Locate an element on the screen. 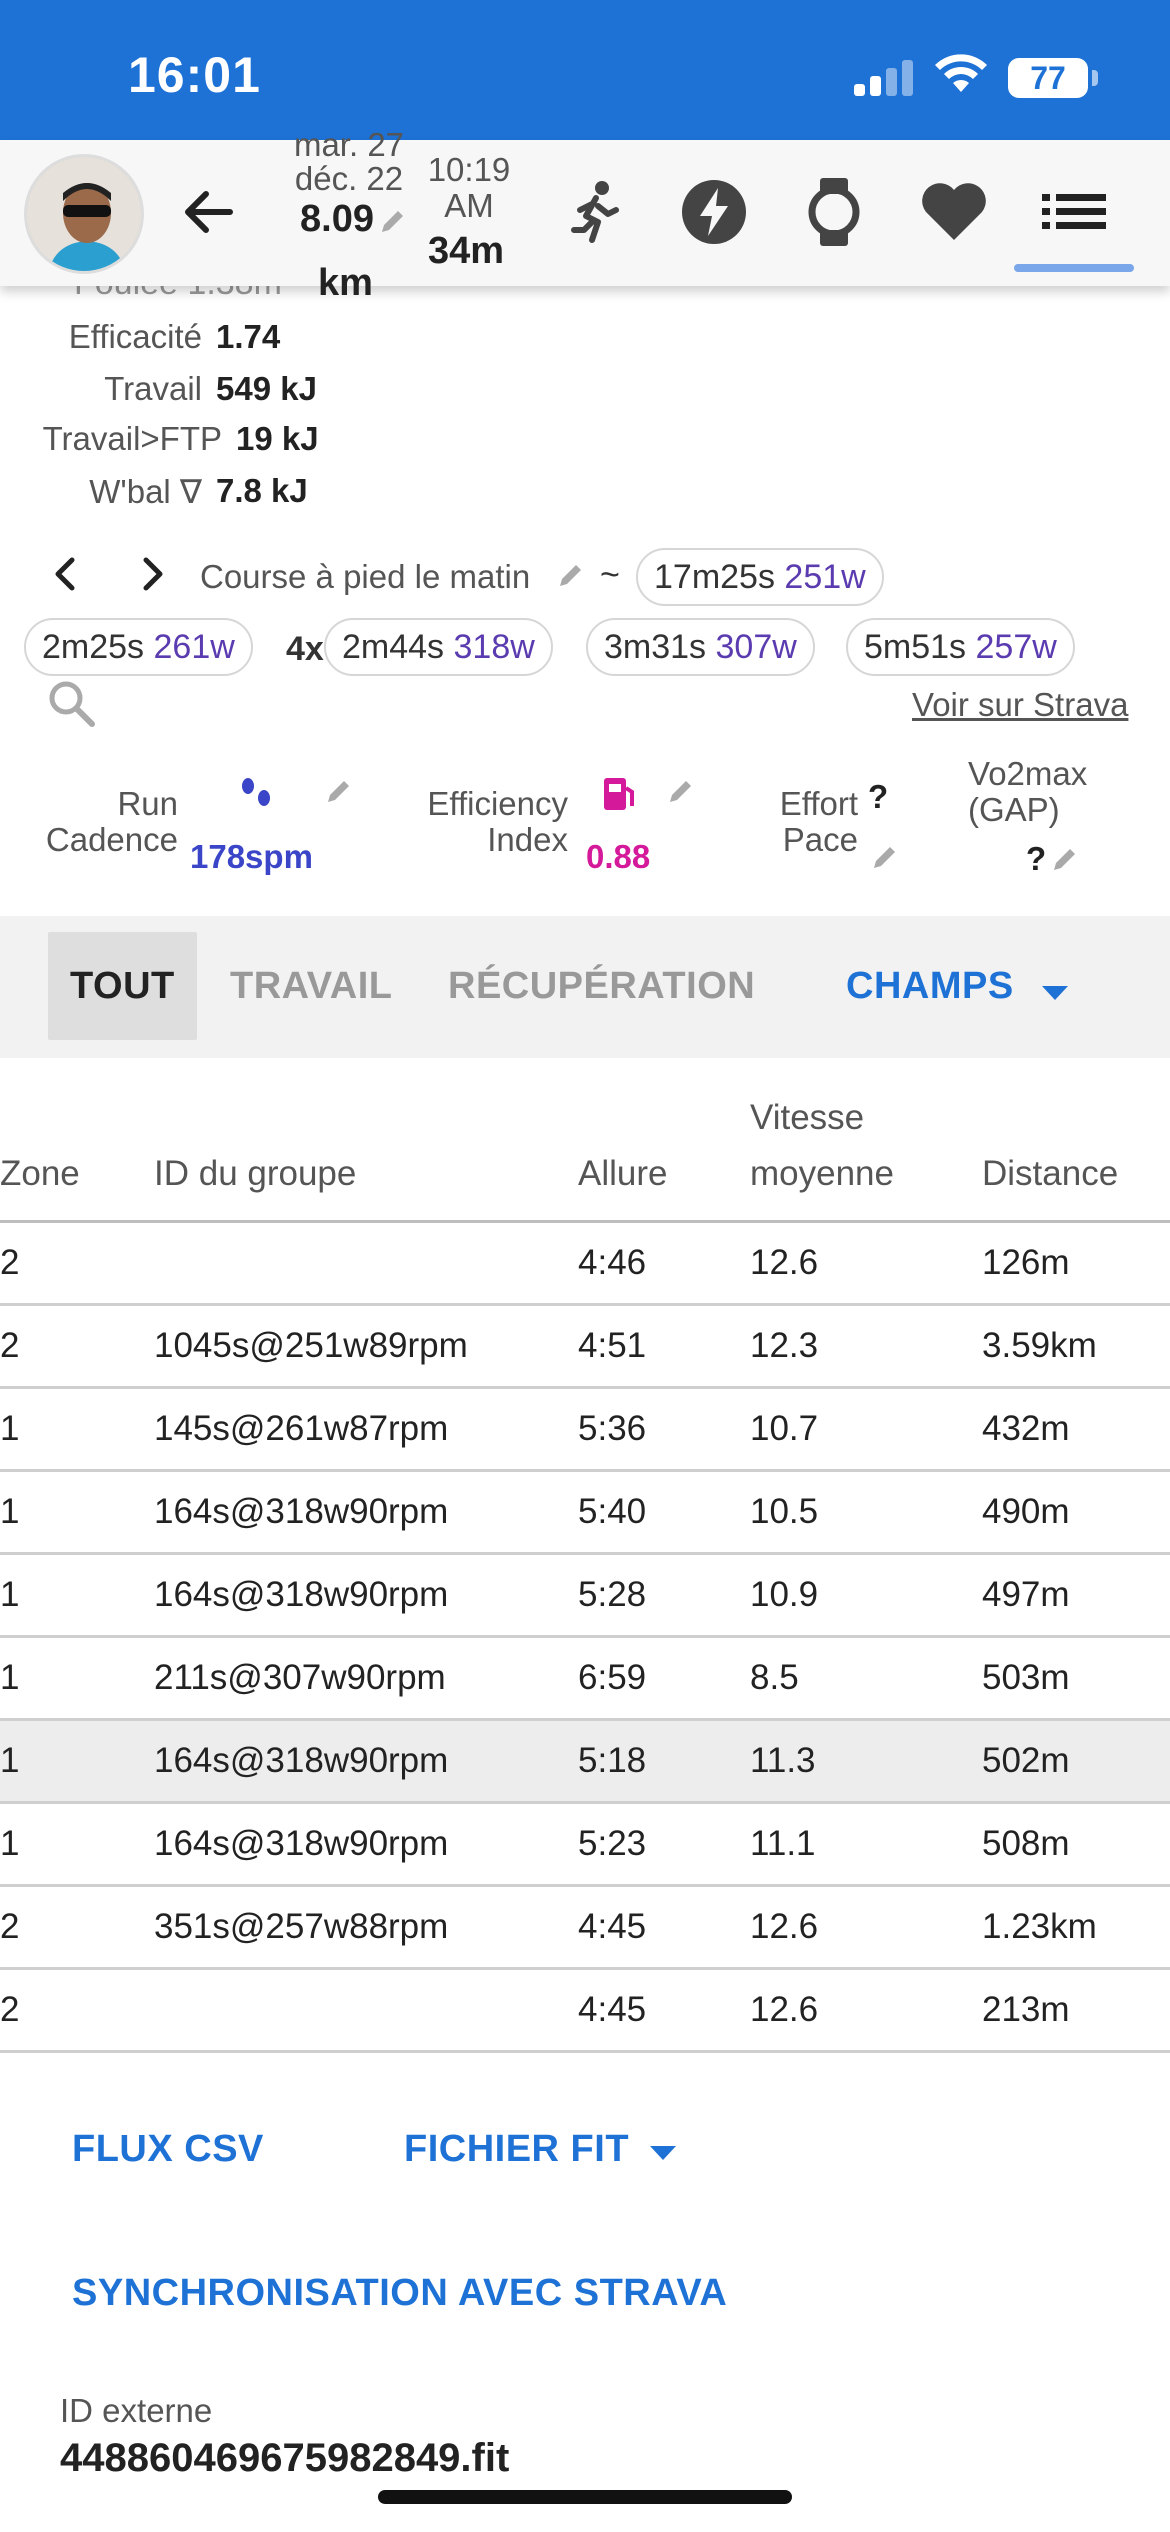 The height and width of the screenshot is (2532, 1170). cell-pace: 4:45 is located at coordinates (612, 1926).